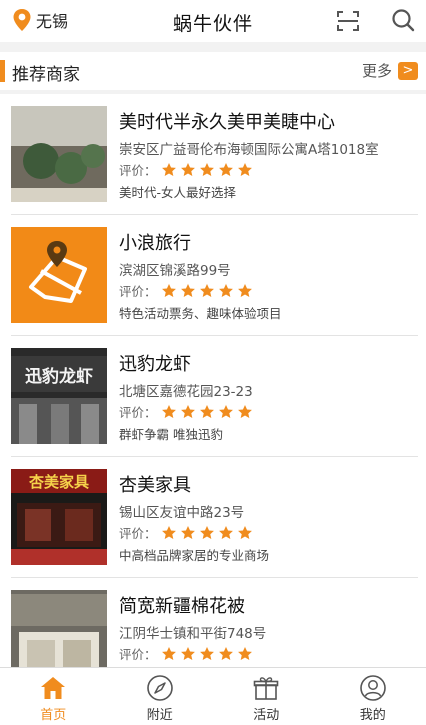  What do you see at coordinates (59, 396) in the screenshot?
I see `merchant-thumbnail: 迅豹龙虾` at bounding box center [59, 396].